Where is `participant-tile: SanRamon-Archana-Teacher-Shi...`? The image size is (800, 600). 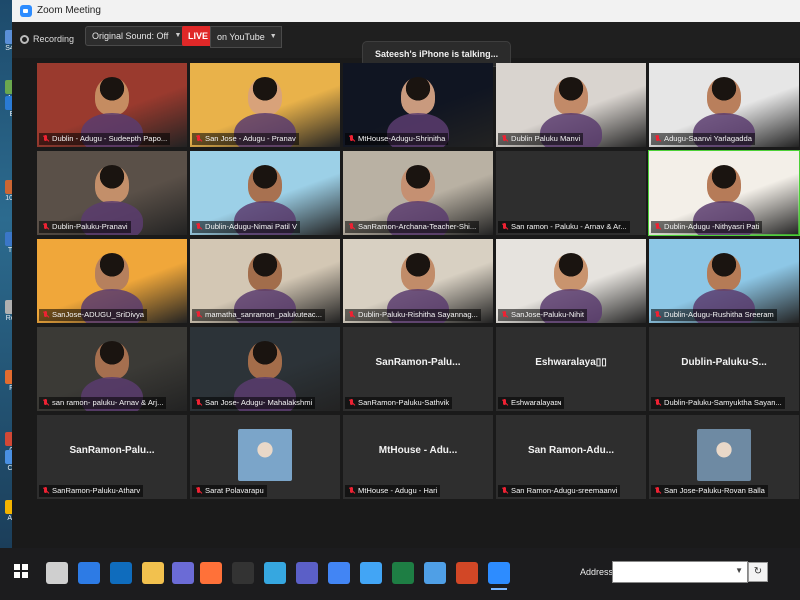 participant-tile: SanRamon-Archana-Teacher-Shi... is located at coordinates (418, 193).